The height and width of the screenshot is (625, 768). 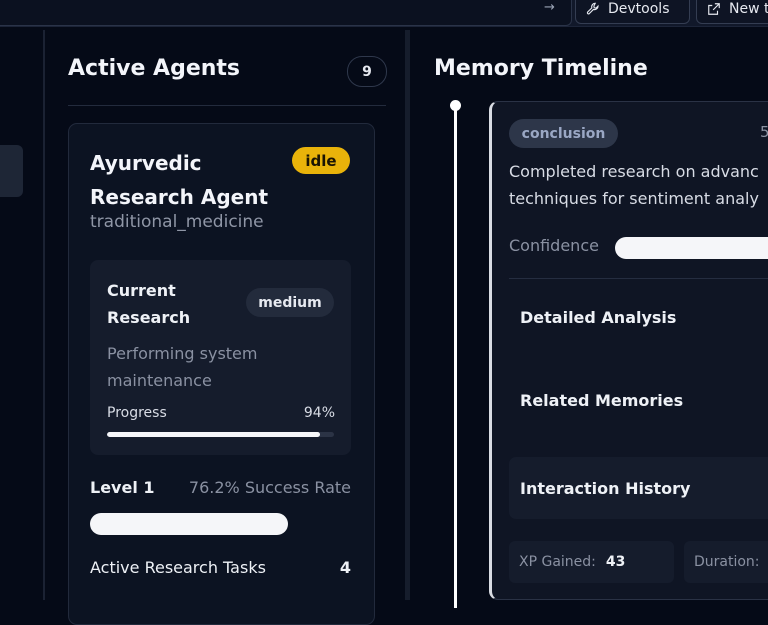 What do you see at coordinates (691, 248) in the screenshot?
I see `confidence-bar` at bounding box center [691, 248].